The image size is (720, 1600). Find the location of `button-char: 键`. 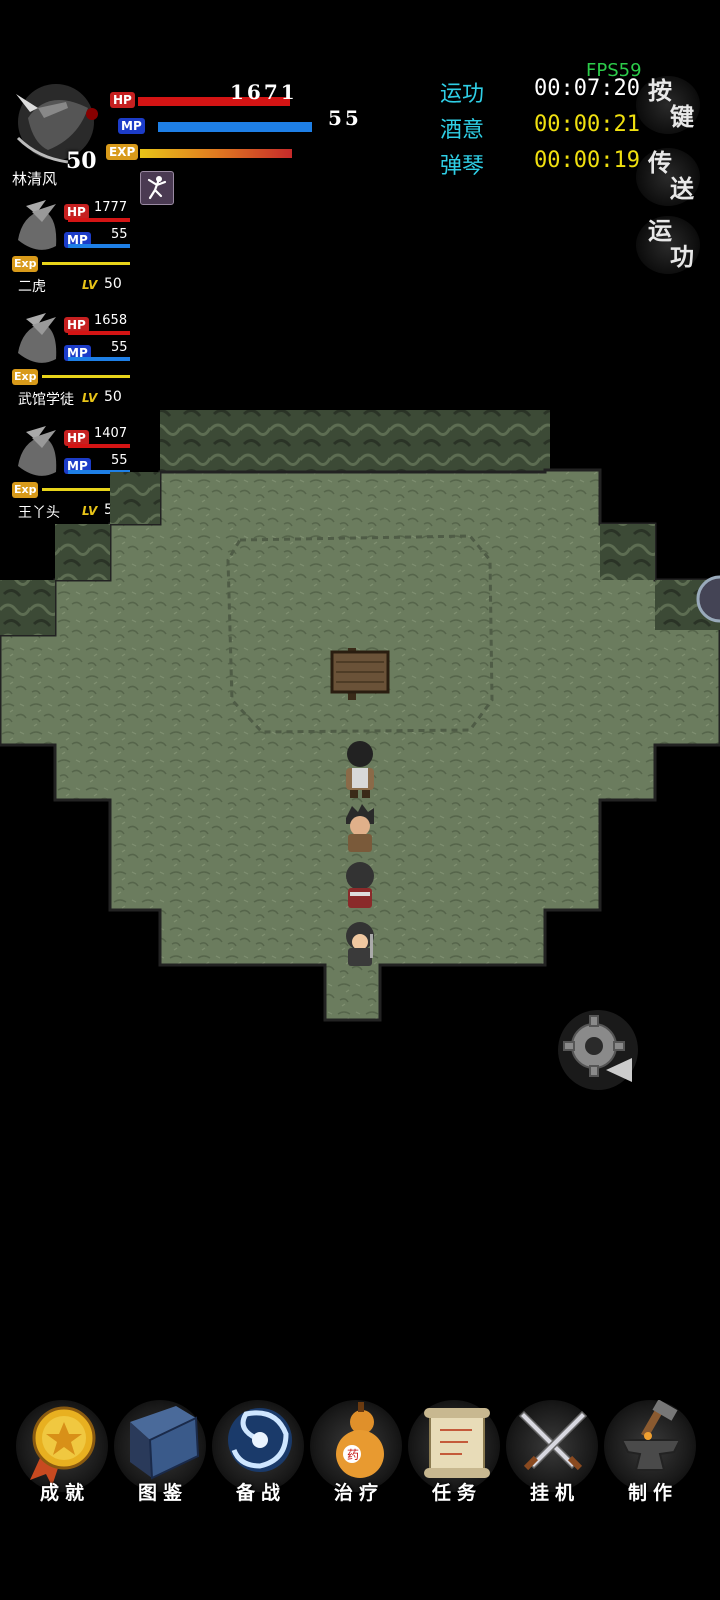

button-char: 键 is located at coordinates (682, 116).